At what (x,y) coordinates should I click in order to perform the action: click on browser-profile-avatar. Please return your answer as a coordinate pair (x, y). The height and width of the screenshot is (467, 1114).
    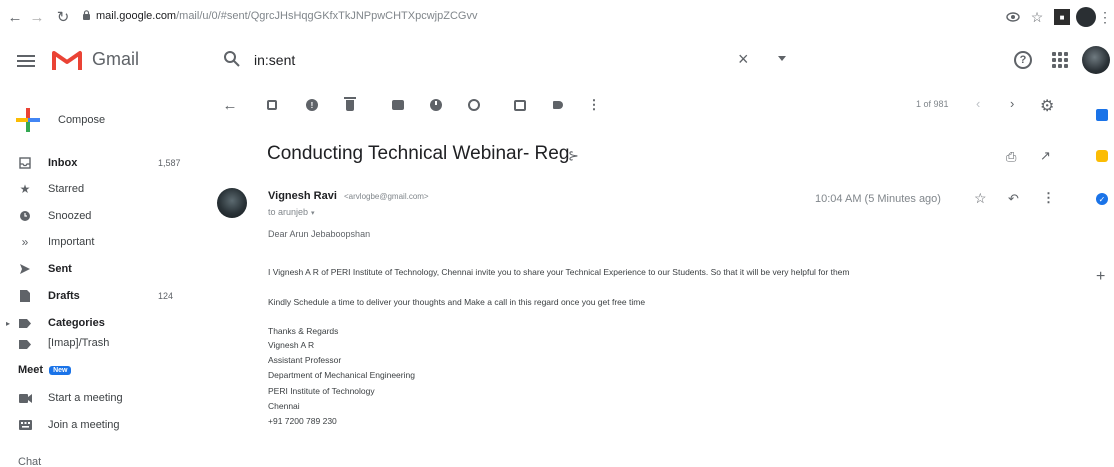
    Looking at the image, I should click on (1086, 17).